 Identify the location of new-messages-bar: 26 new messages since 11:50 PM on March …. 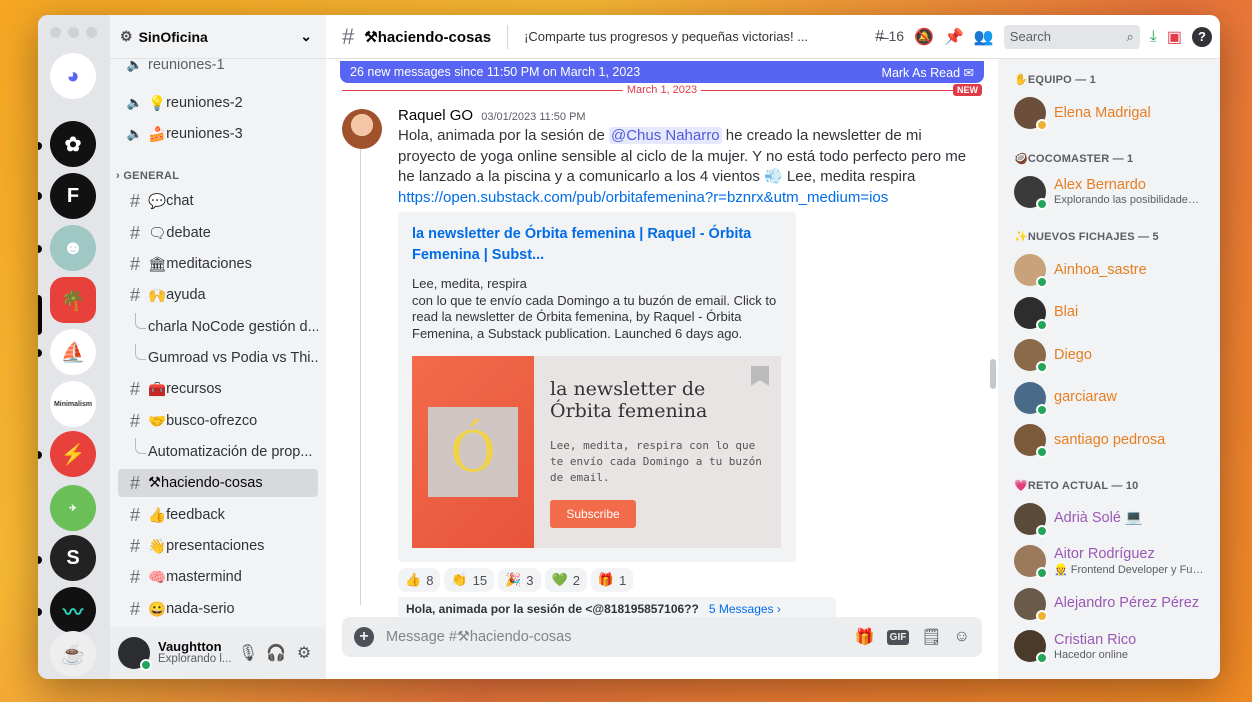
(662, 72).